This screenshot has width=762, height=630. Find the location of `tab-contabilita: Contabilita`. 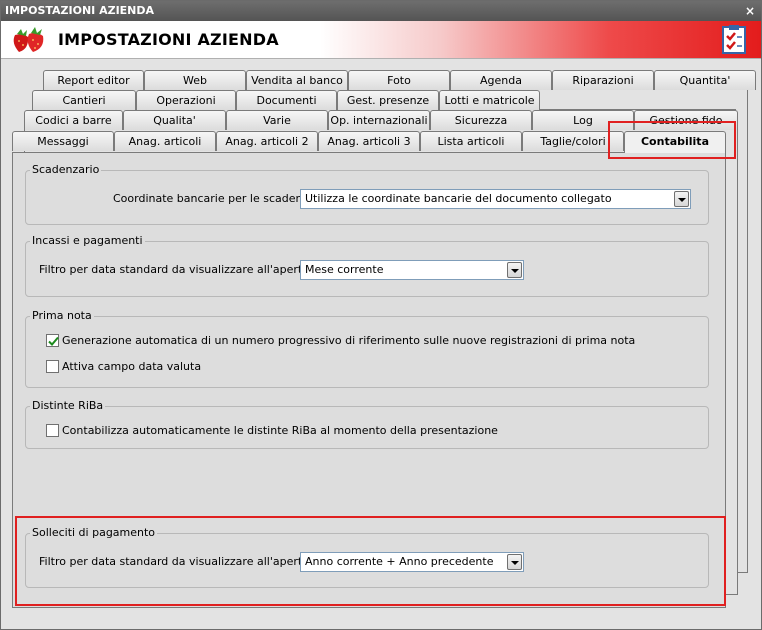

tab-contabilita: Contabilita is located at coordinates (675, 142).